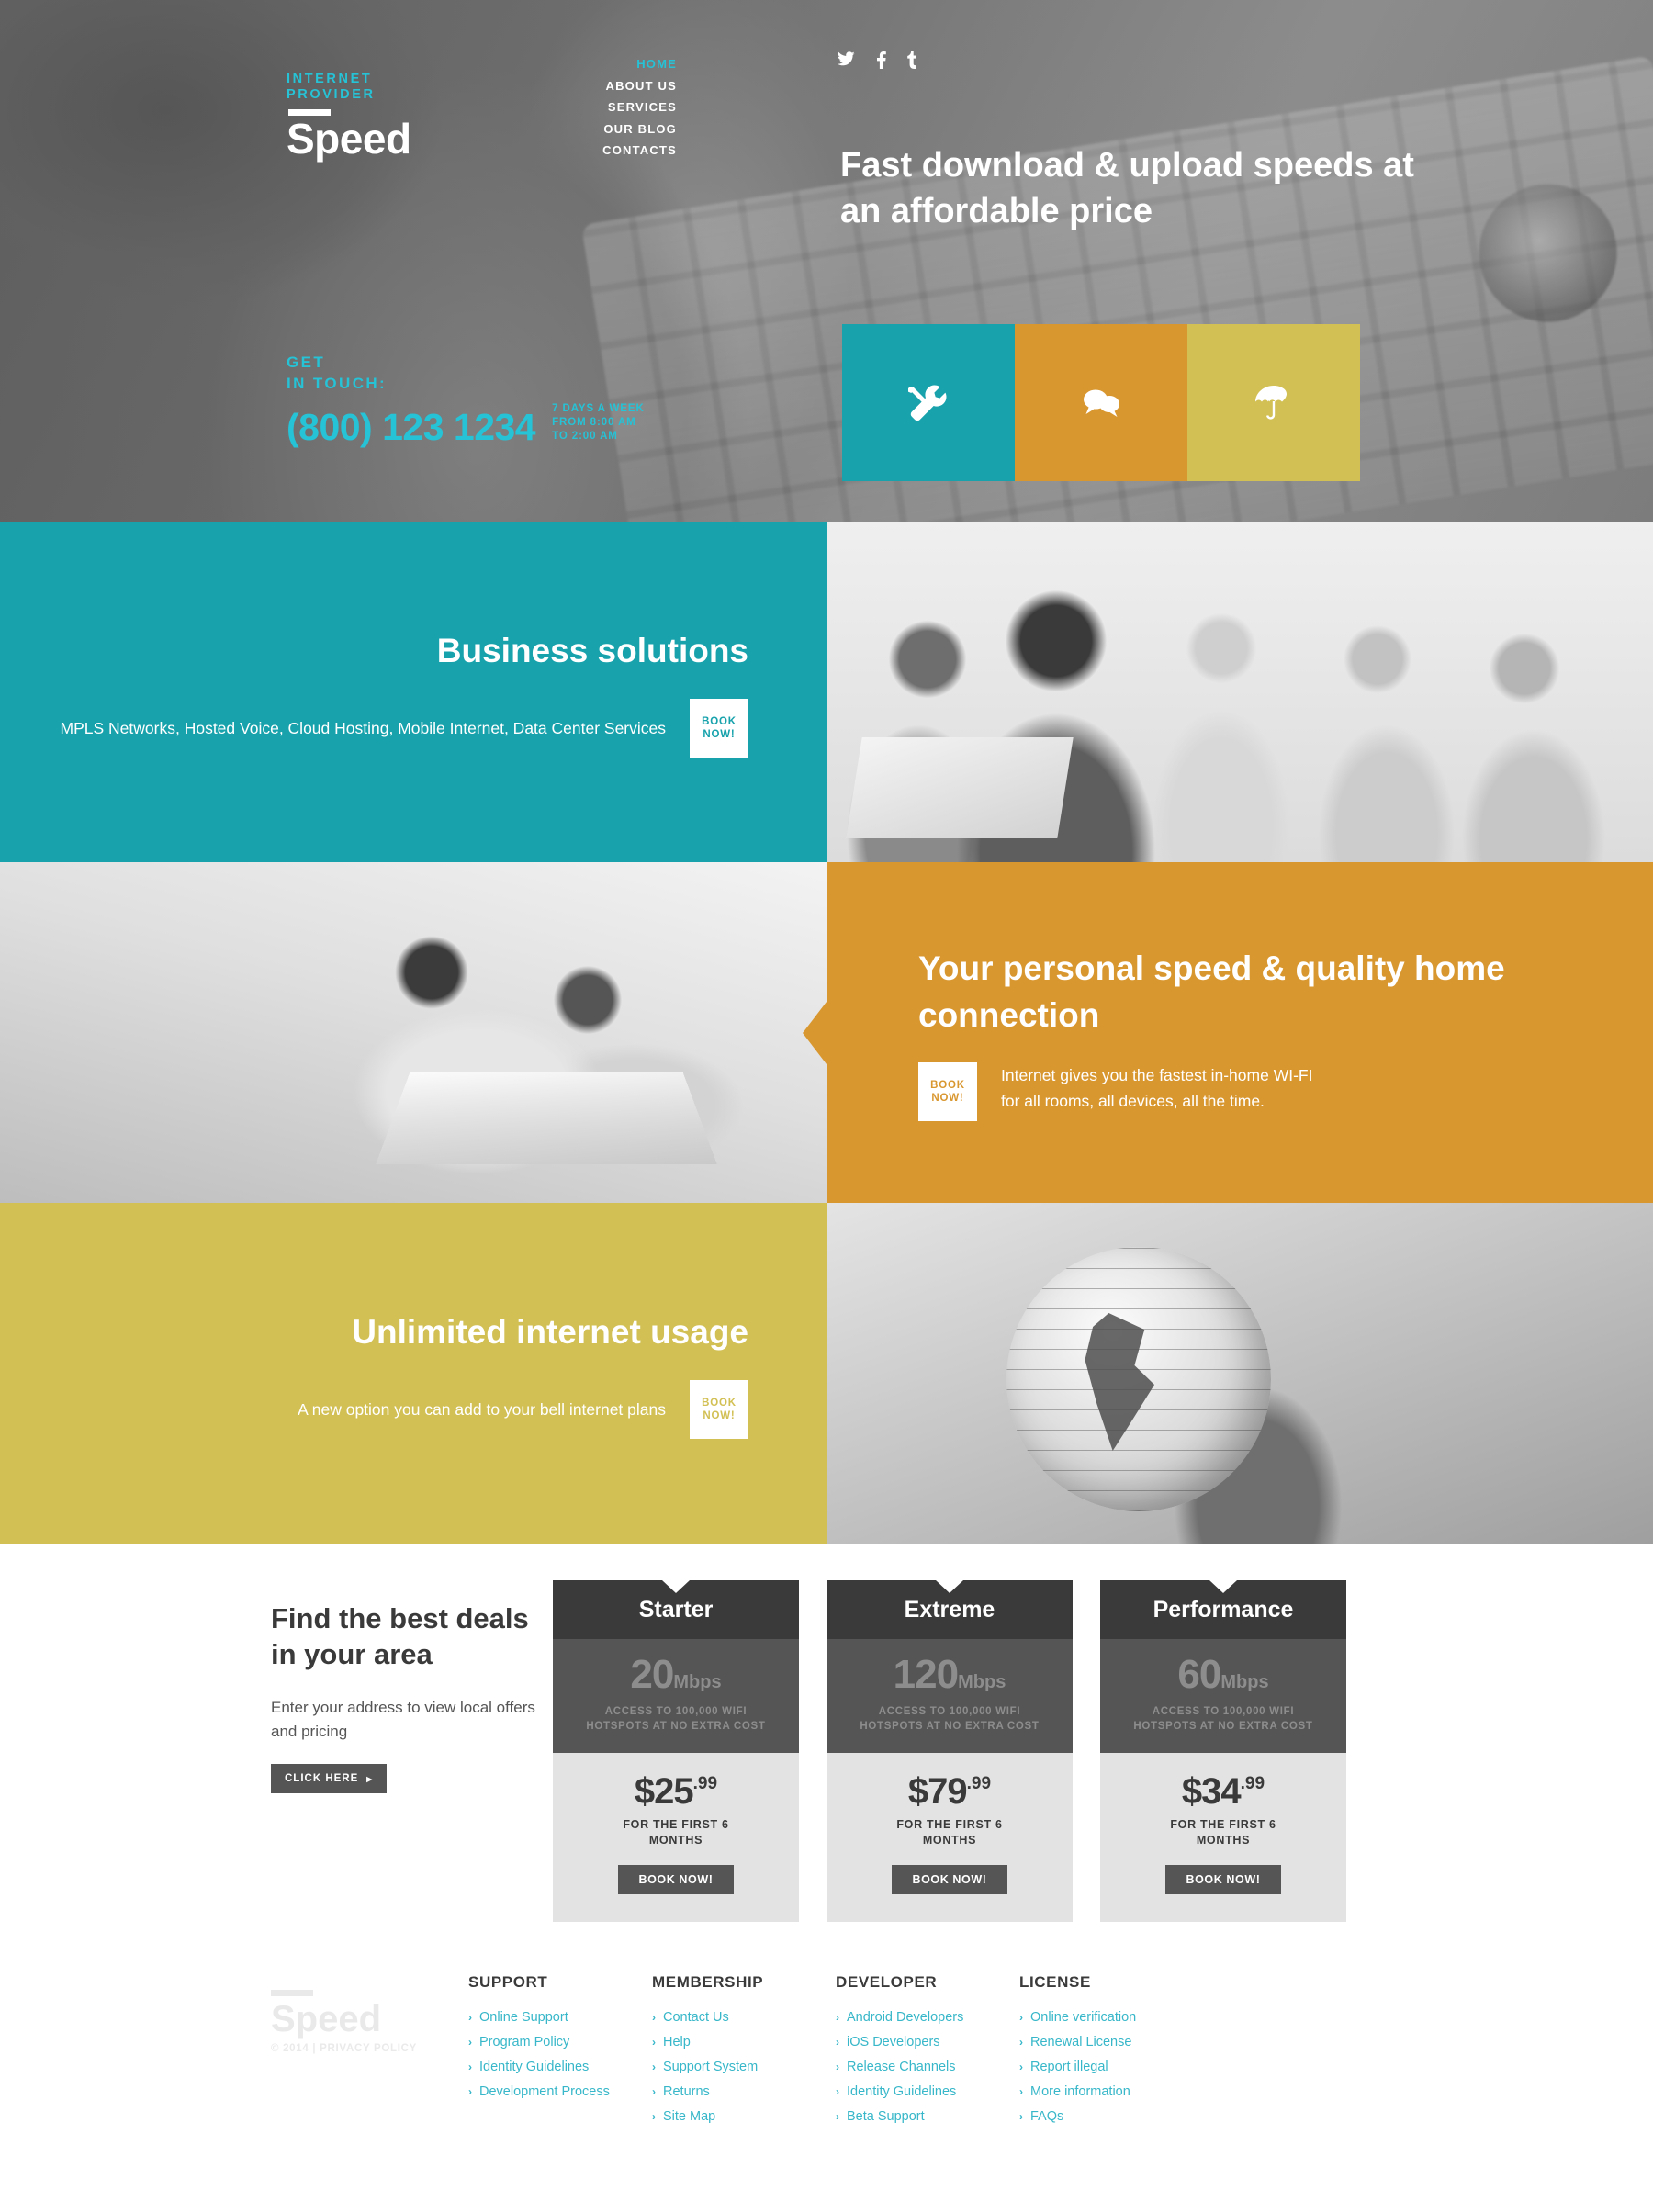 Image resolution: width=1653 pixels, height=2212 pixels. Describe the element at coordinates (1080, 2043) in the screenshot. I see `footer-link: Renewal License` at that location.